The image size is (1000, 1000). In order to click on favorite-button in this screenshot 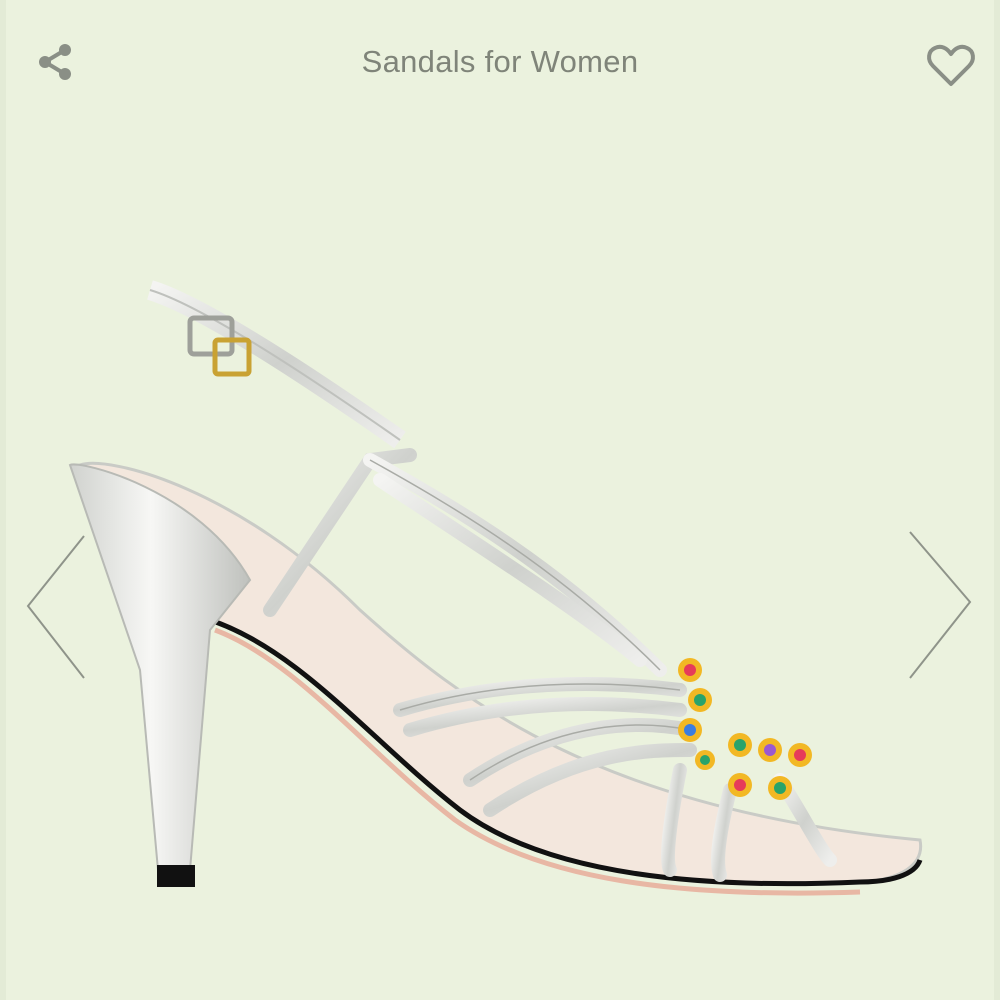, I will do `click(951, 66)`.